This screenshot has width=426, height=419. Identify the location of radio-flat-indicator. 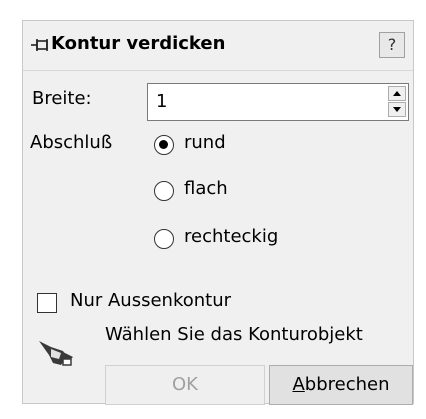
(164, 191).